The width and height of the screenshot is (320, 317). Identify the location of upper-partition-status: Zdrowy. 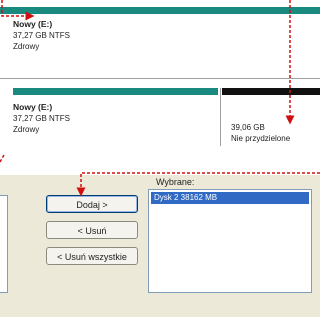
(26, 46).